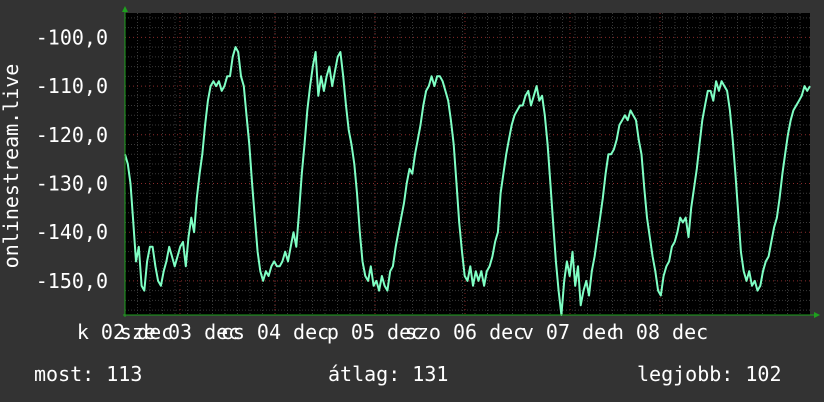 This screenshot has width=824, height=402. I want to click on y-tick-label: -110,0, so click(72, 86).